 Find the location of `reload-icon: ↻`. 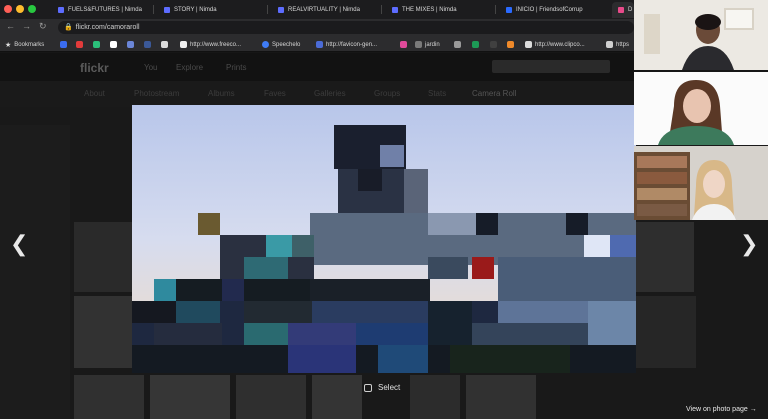

reload-icon: ↻ is located at coordinates (43, 26).